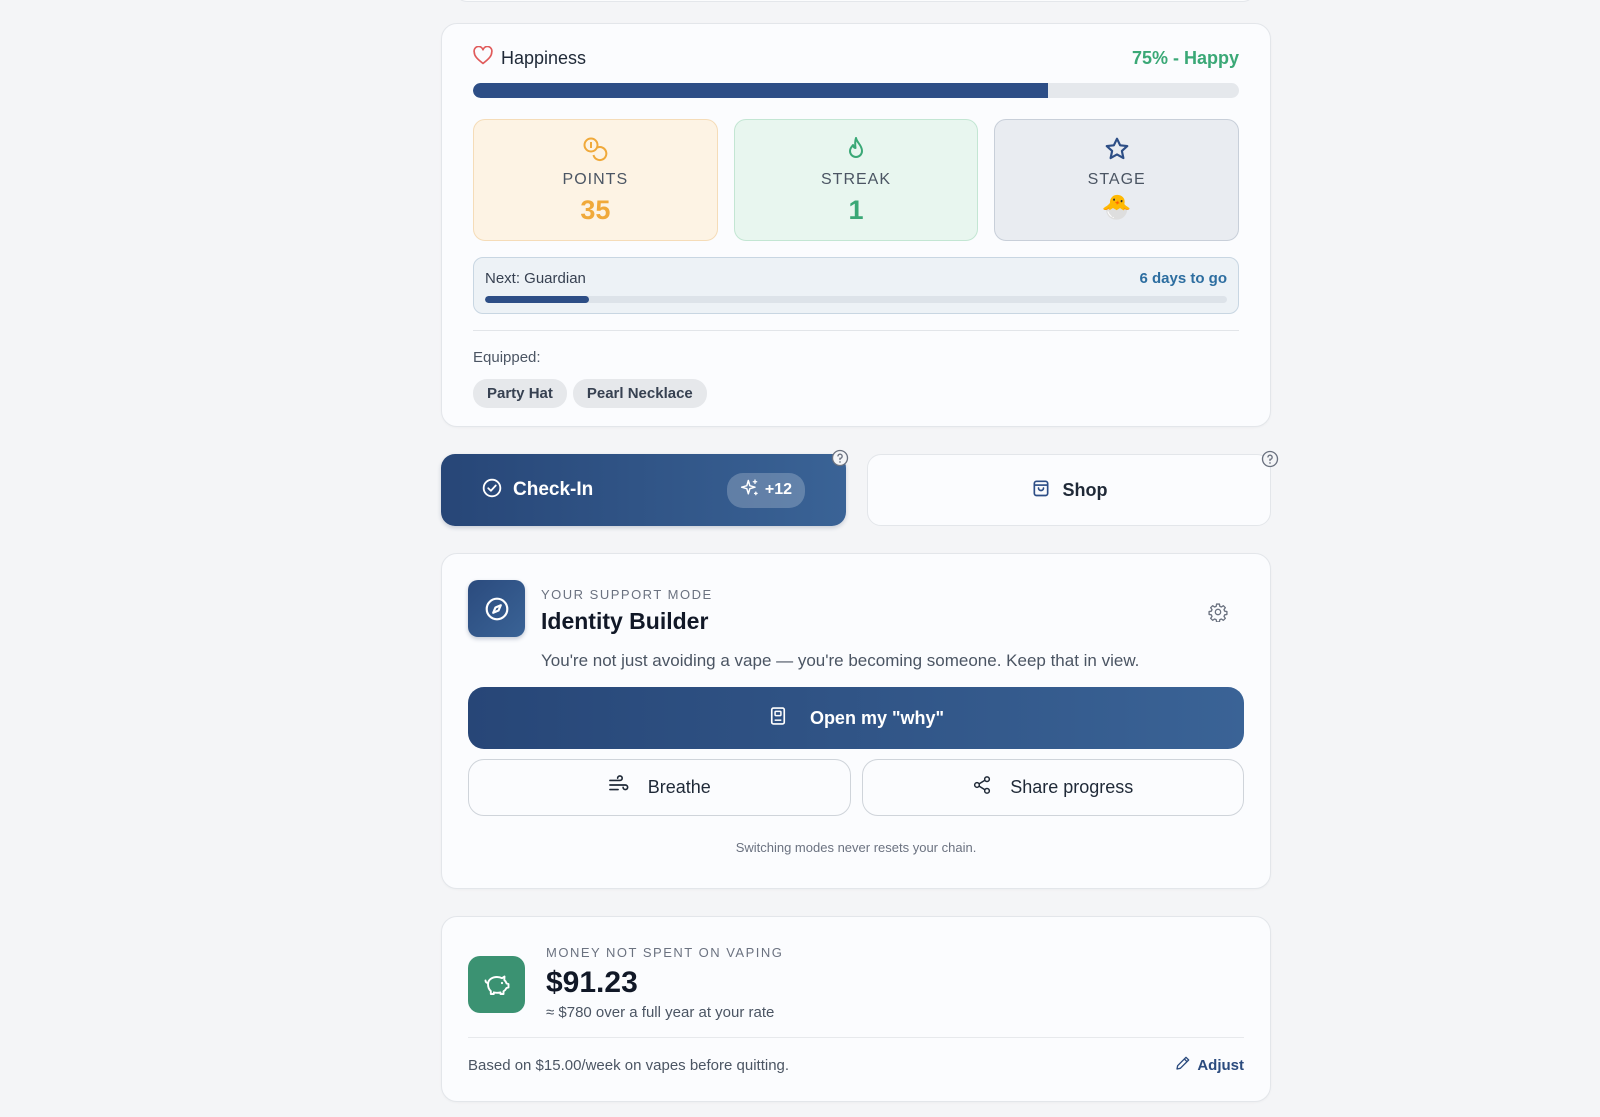  What do you see at coordinates (778, 489) in the screenshot?
I see `check-in-bonus-value: +12` at bounding box center [778, 489].